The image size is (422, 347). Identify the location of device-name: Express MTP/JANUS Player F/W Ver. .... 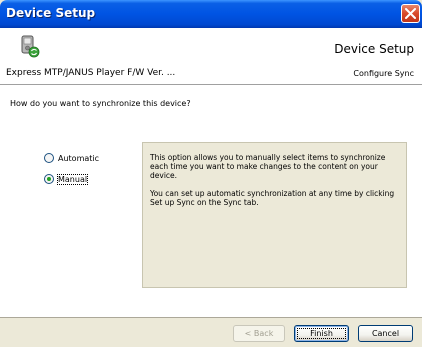
(91, 73).